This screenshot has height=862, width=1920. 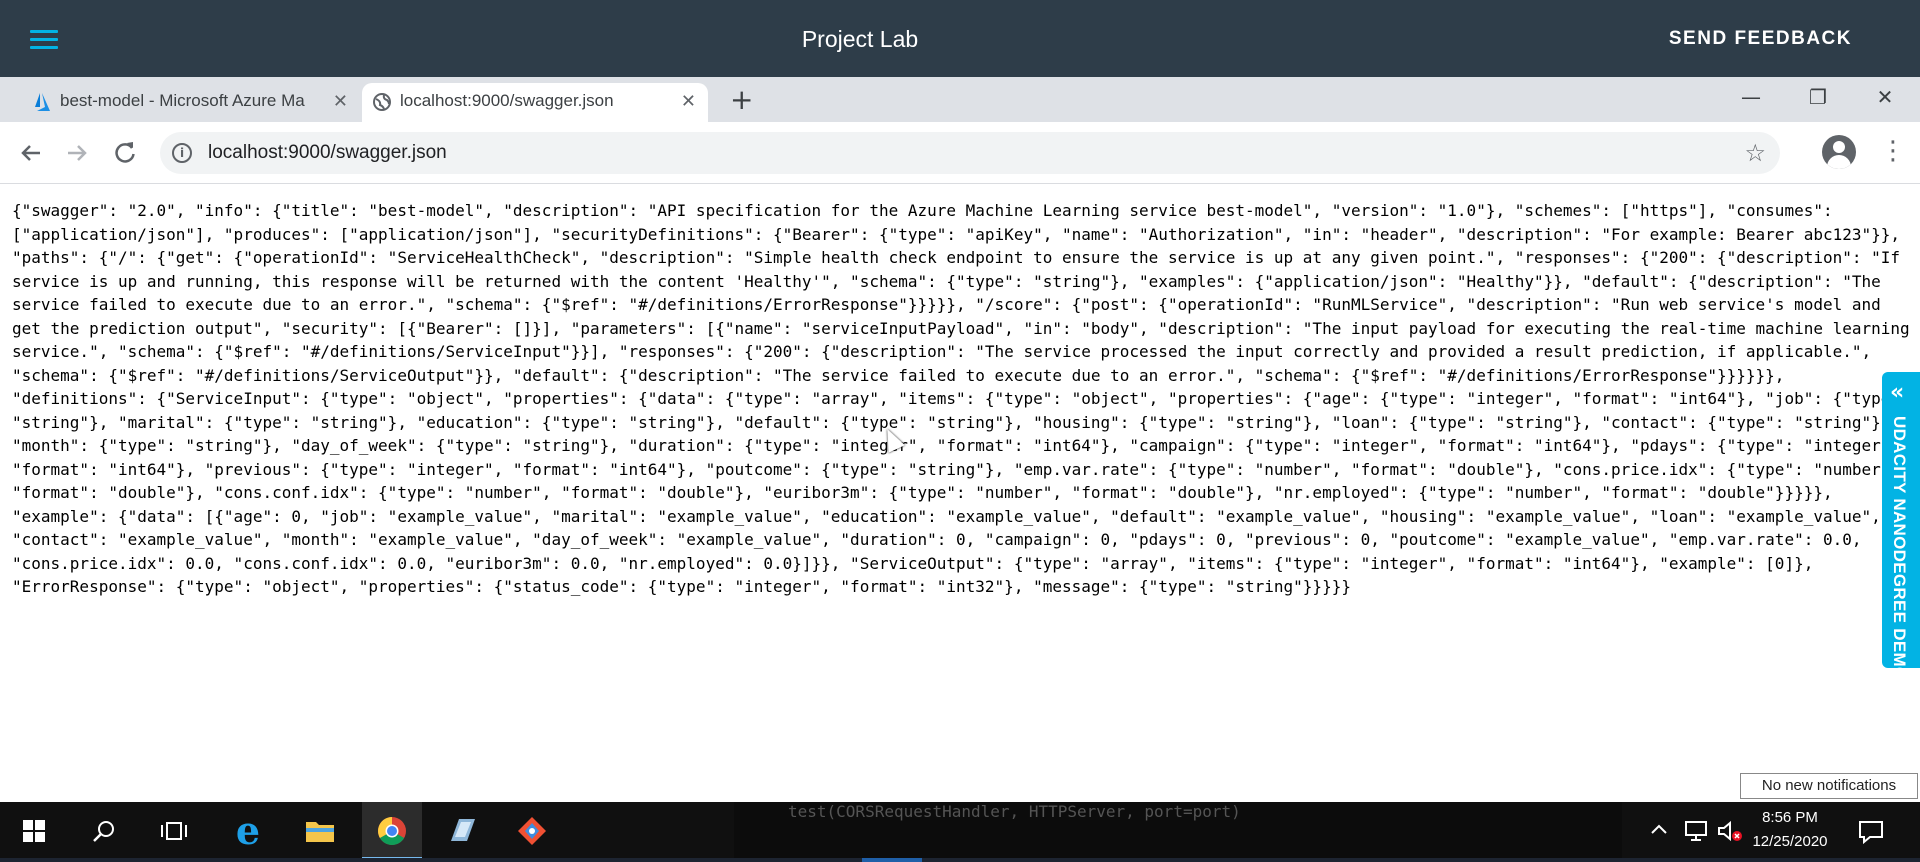 I want to click on network-icon, so click(x=1696, y=833).